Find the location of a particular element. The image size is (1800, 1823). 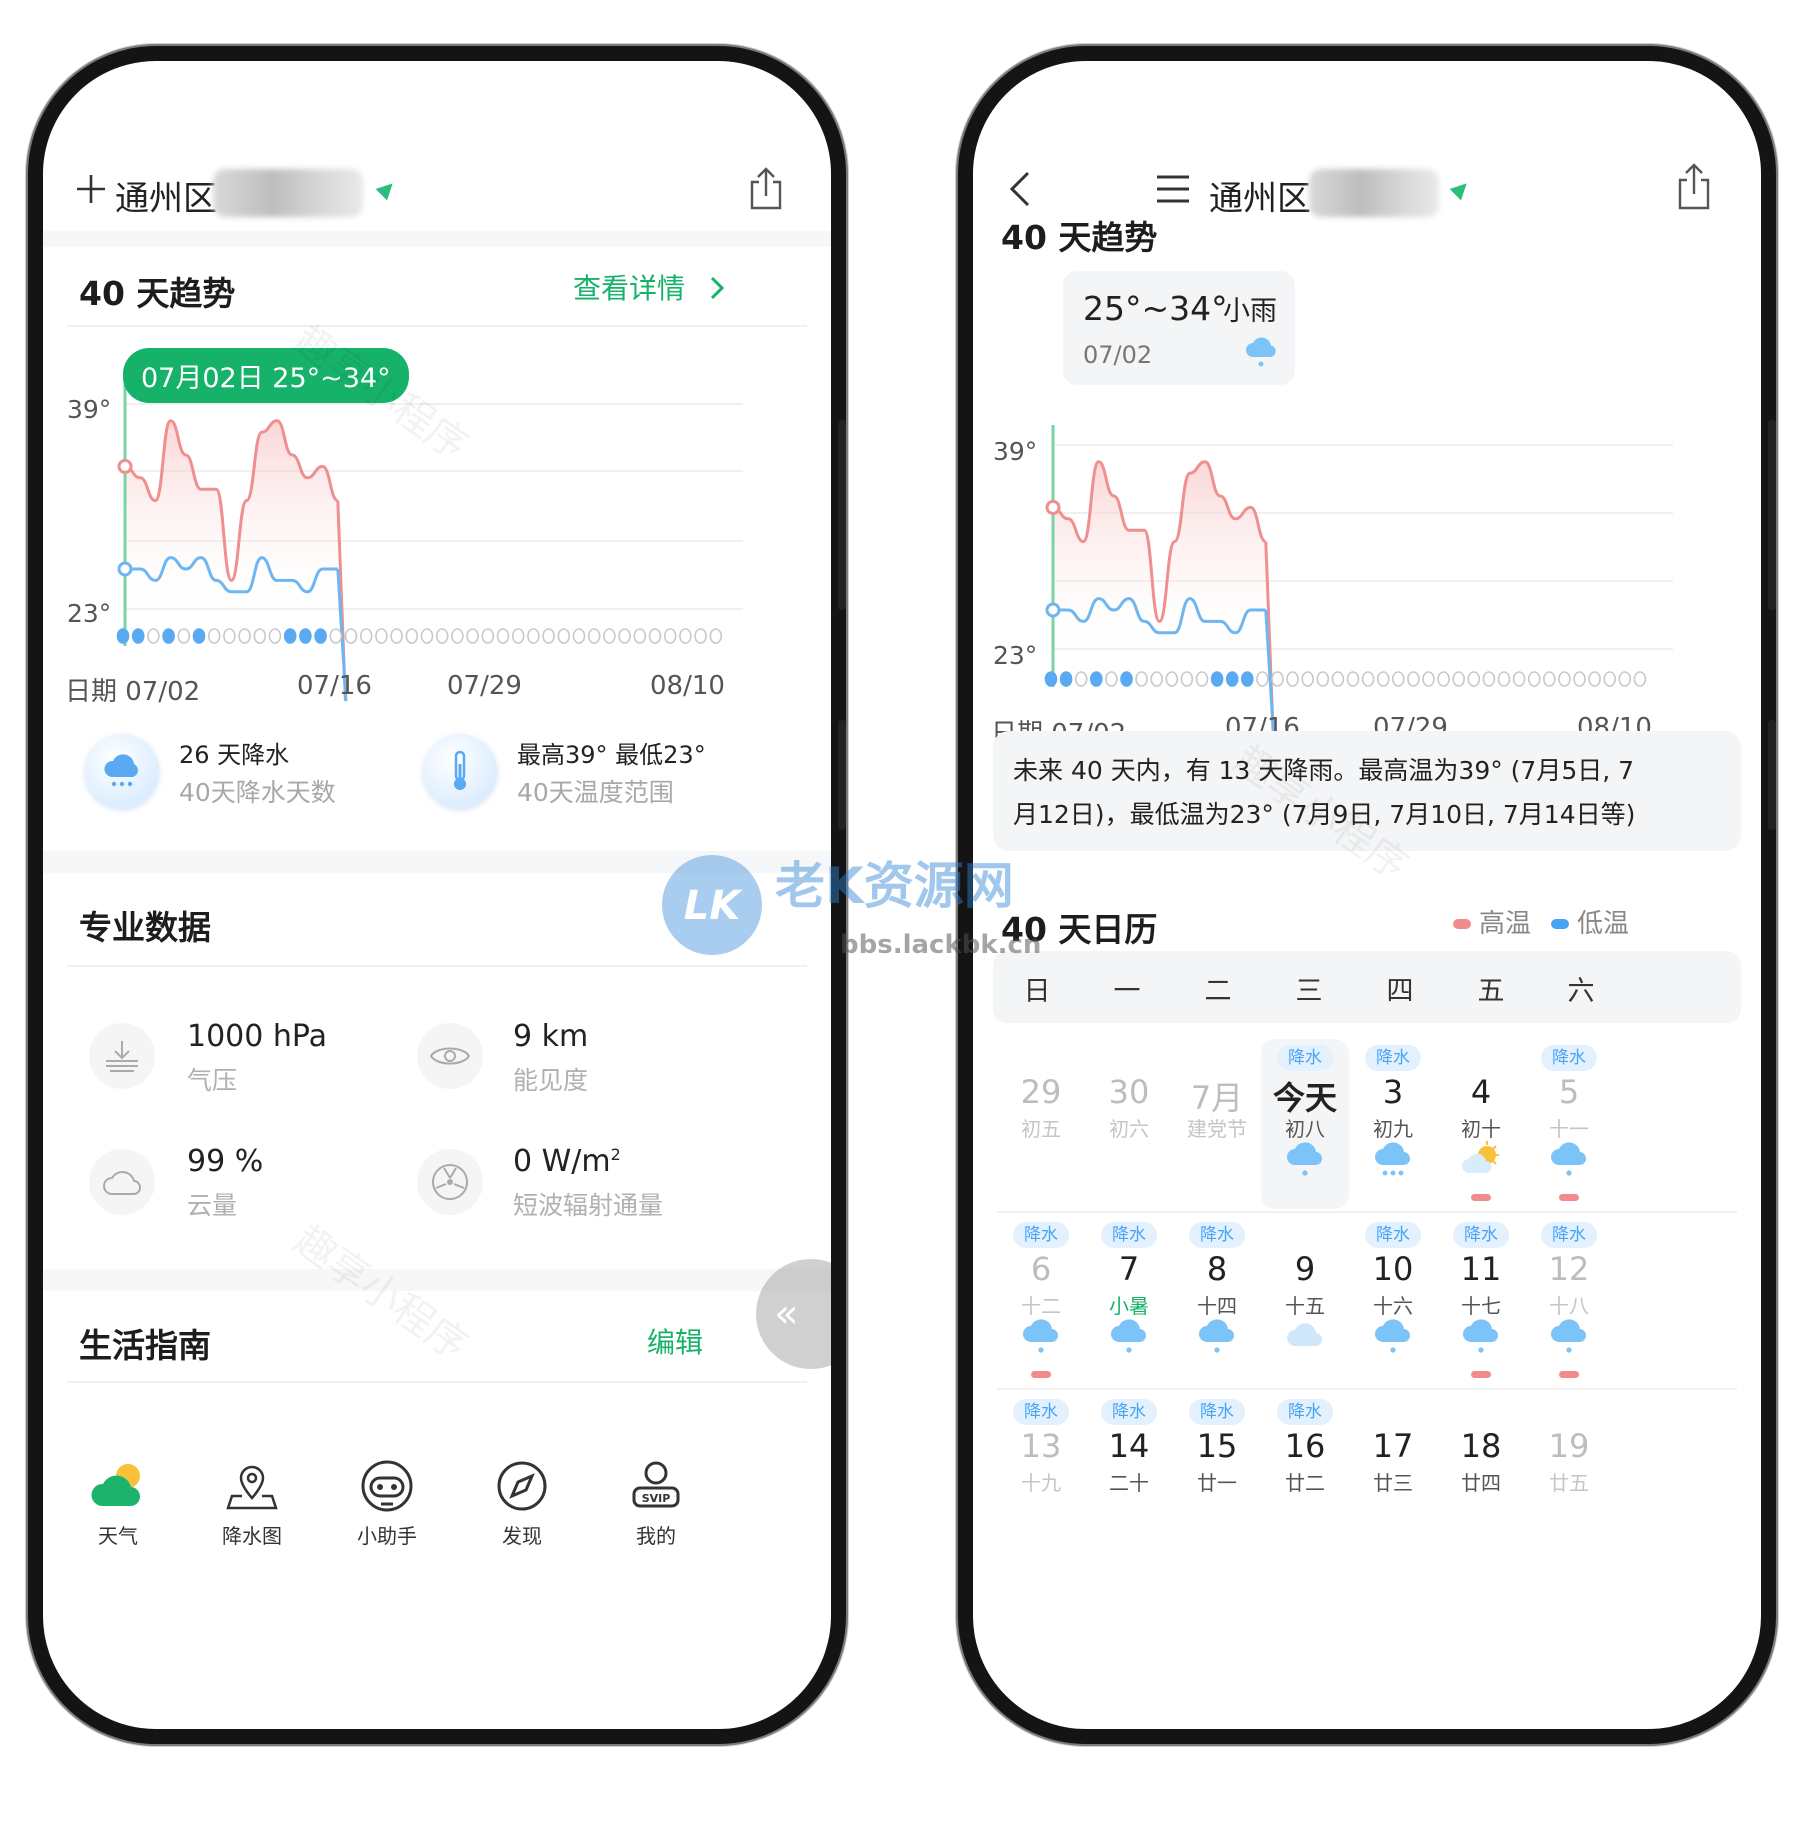

volume-button is located at coordinates (842, 515).